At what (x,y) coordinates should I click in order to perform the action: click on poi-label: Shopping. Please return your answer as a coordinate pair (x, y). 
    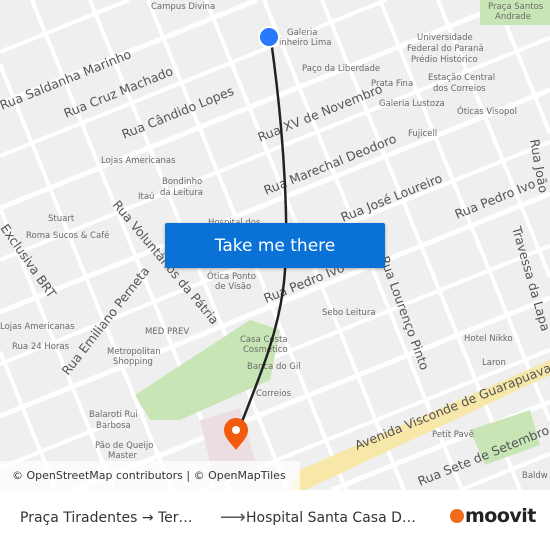
    Looking at the image, I should click on (133, 362).